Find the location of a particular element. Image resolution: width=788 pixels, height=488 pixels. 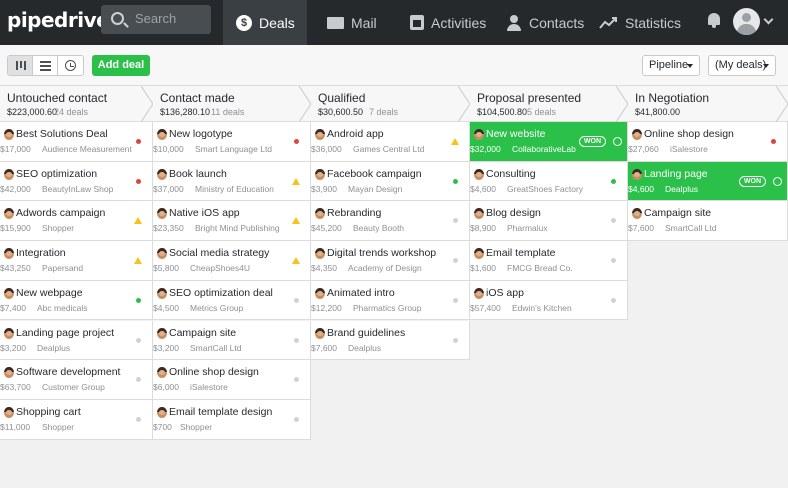

deal-card: Campaign site $3,200 SmartCall Ltd is located at coordinates (232, 340).